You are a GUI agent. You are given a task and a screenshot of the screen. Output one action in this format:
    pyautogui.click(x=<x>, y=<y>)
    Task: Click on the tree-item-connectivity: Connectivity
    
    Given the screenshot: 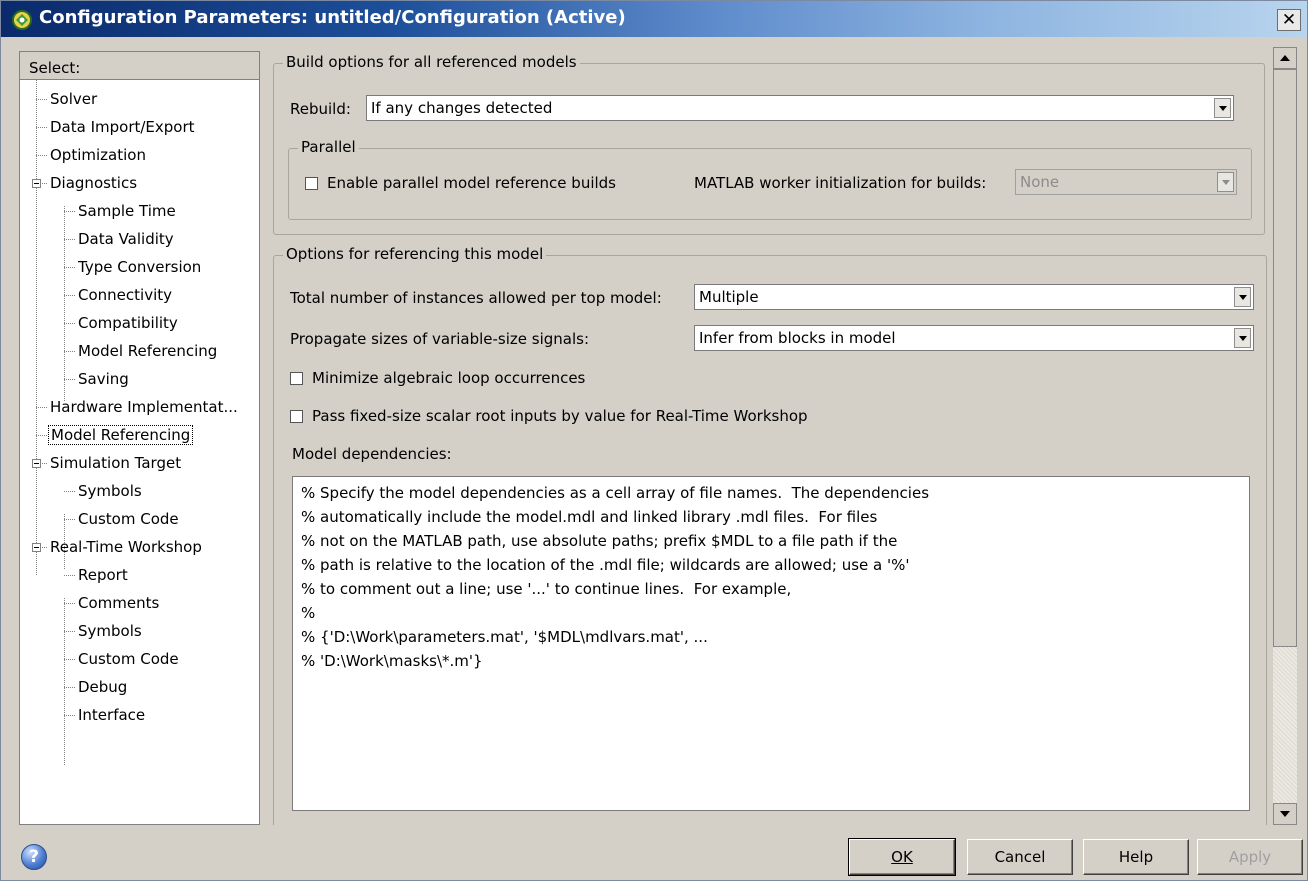 What is the action you would take?
    pyautogui.click(x=125, y=295)
    